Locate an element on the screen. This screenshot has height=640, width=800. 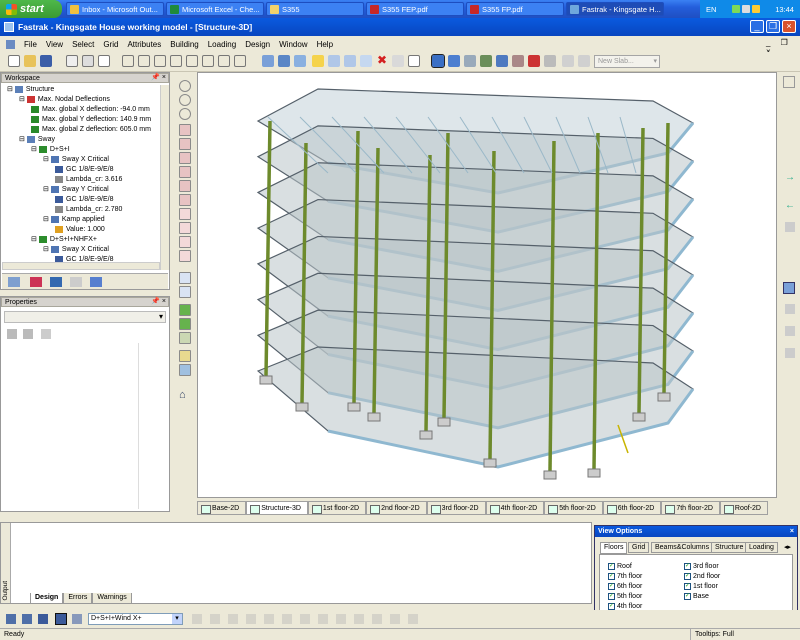
floor-checkbox-7th: ✓ 7th floor is located at coordinates (625, 576).